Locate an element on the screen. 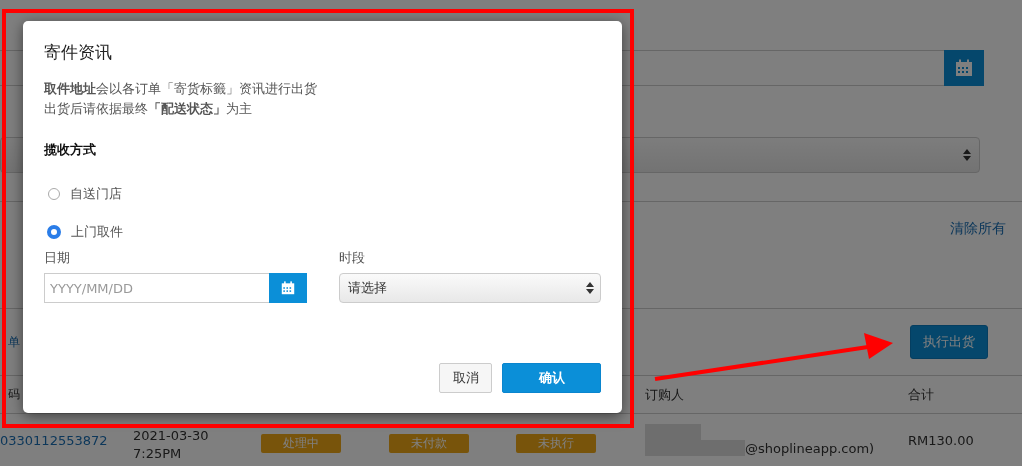  column-header: 合计 is located at coordinates (921, 394).